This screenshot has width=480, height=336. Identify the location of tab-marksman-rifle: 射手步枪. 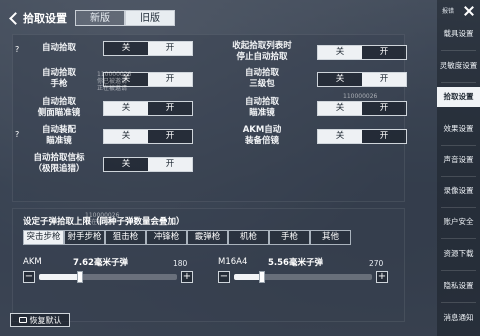
(84, 237).